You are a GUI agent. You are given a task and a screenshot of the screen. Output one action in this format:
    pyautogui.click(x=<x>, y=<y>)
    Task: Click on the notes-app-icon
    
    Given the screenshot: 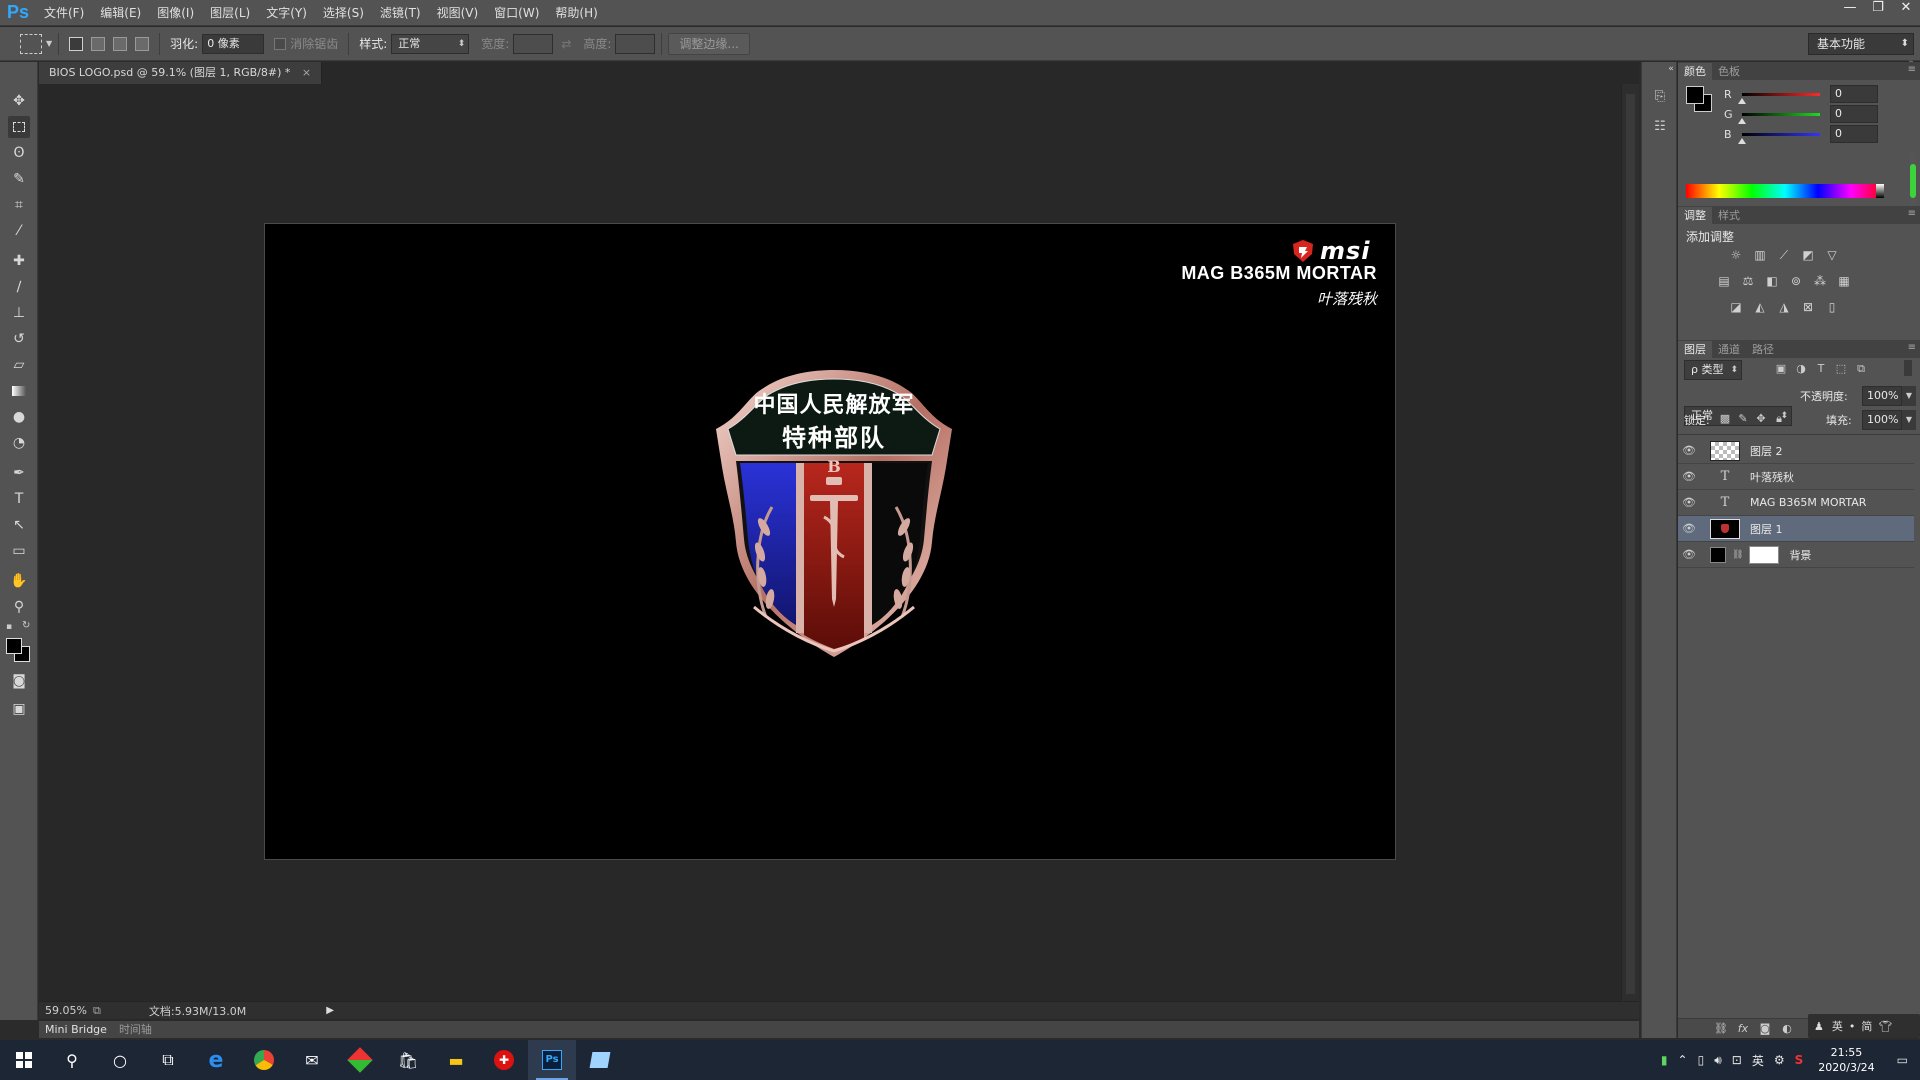 What is the action you would take?
    pyautogui.click(x=600, y=1060)
    